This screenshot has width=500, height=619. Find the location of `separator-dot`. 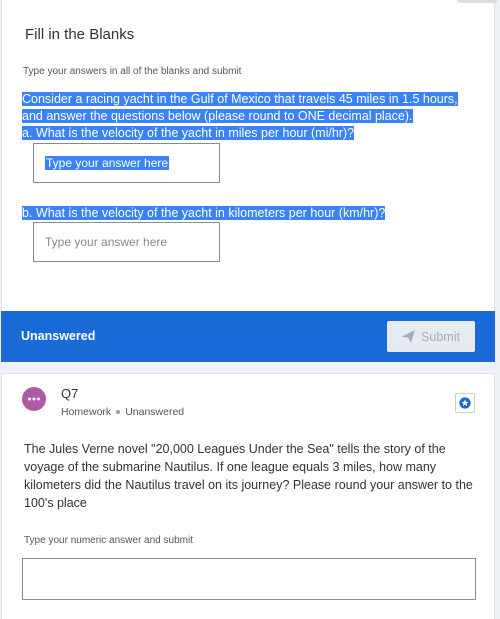

separator-dot is located at coordinates (118, 412).